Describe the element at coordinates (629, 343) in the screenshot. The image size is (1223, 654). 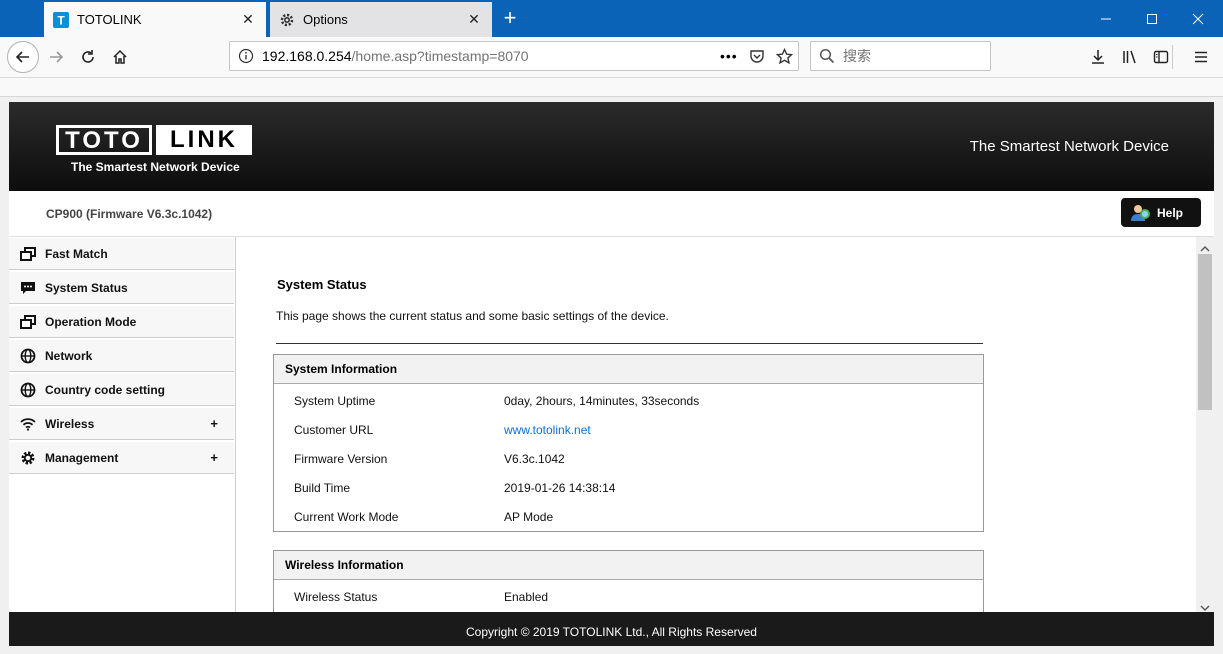
I see `divider` at that location.